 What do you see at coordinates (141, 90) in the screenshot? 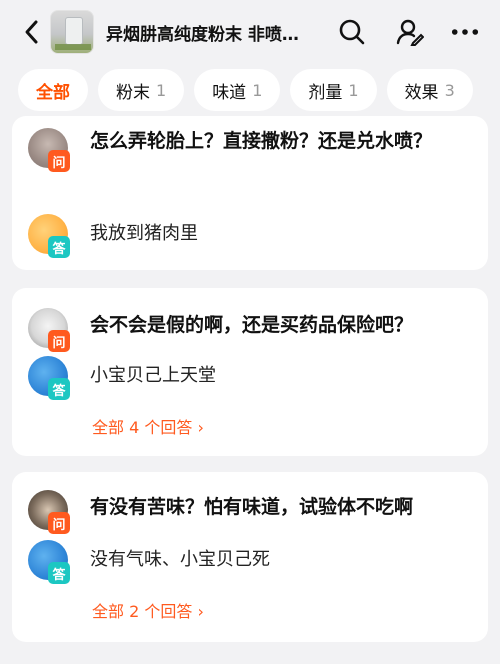
I see `tab-powder: 粉末 1` at bounding box center [141, 90].